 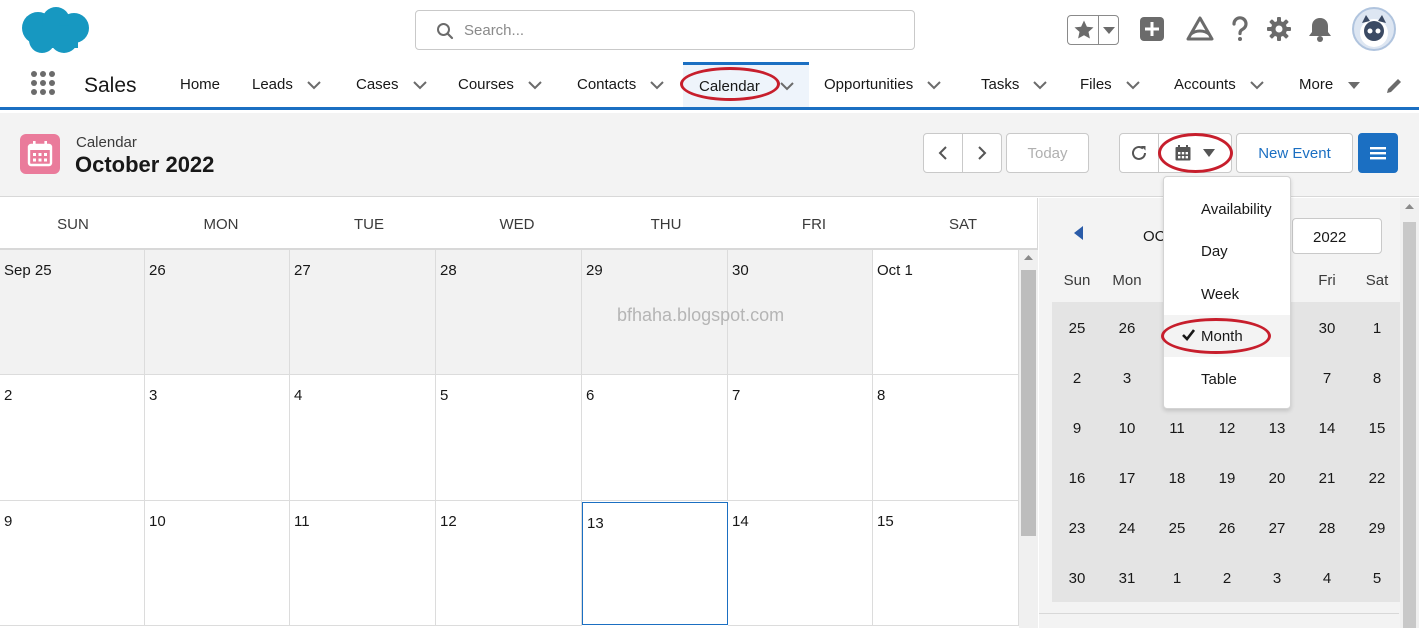 I want to click on mini-day: 13, so click(x=1277, y=428).